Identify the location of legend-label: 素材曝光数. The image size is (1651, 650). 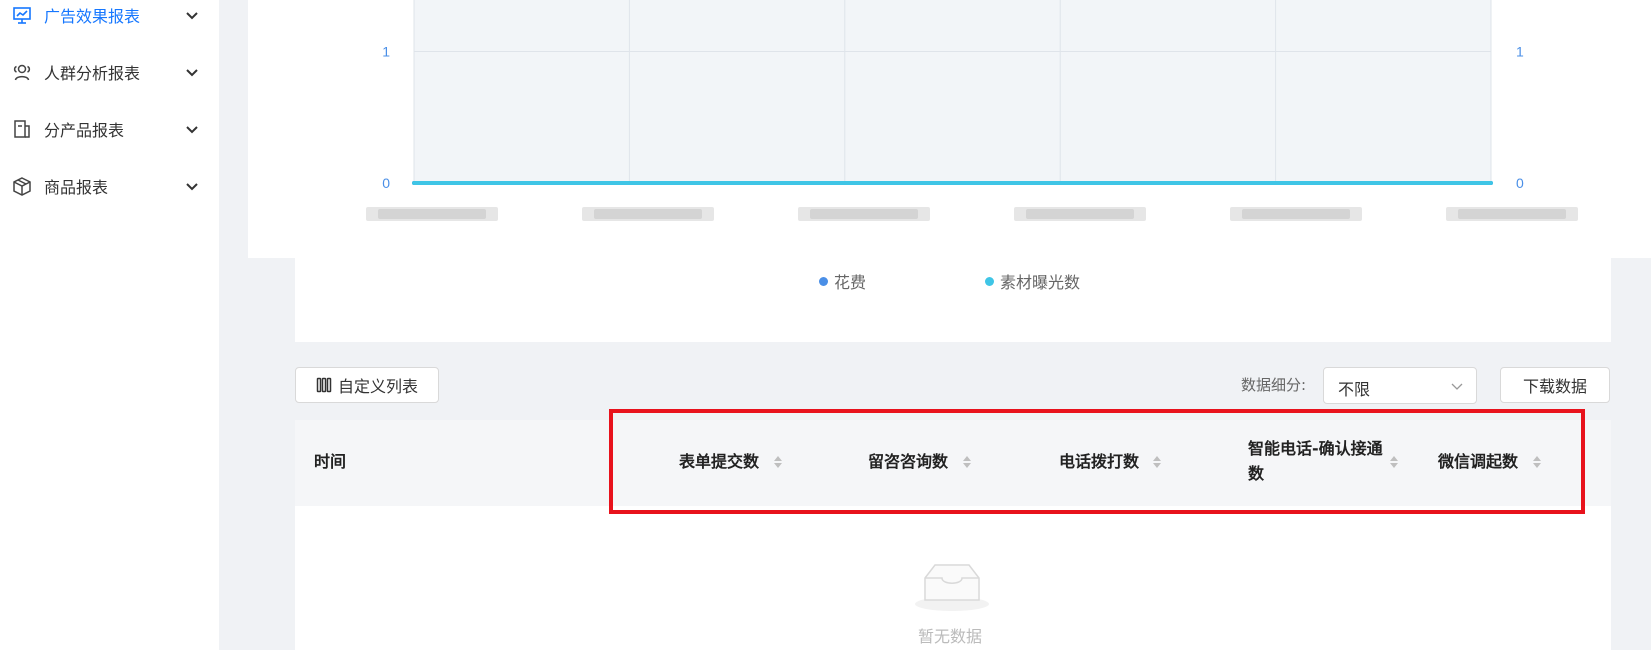
(1040, 282).